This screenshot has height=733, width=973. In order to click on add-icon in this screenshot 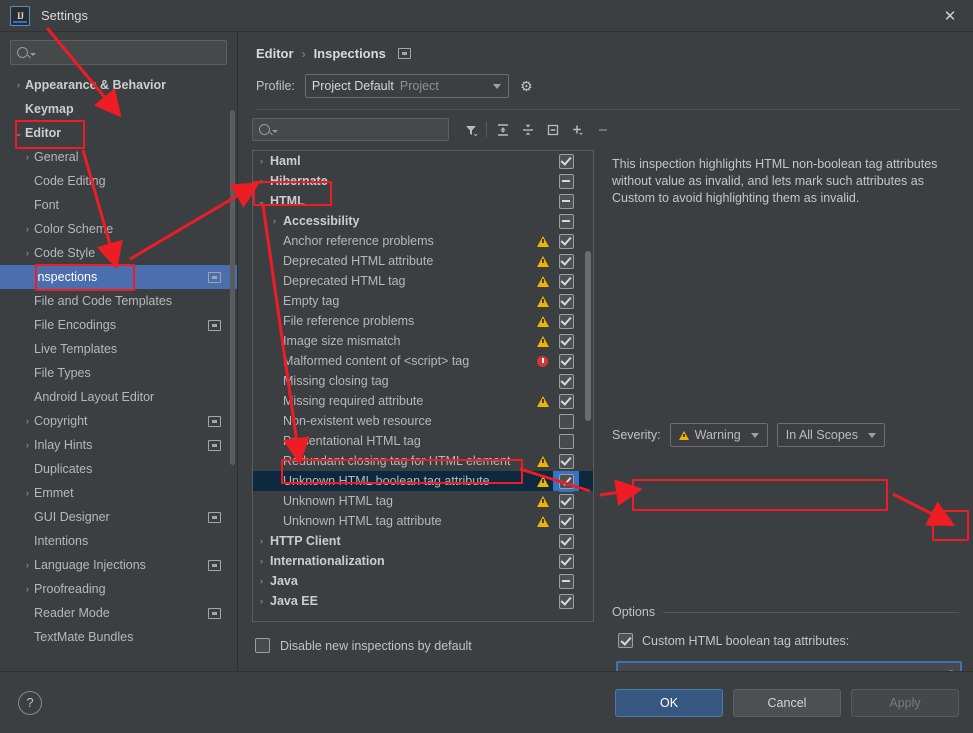, I will do `click(577, 130)`.